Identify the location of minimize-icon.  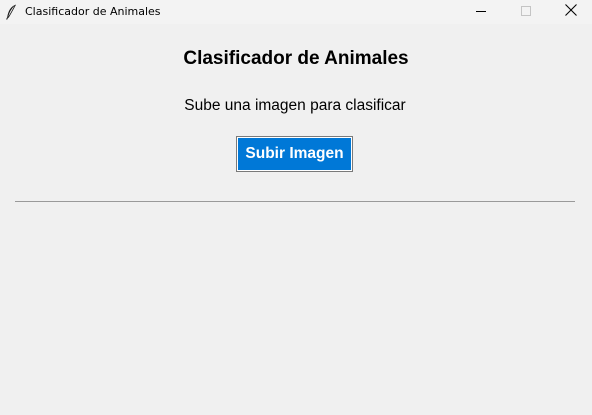
(481, 12).